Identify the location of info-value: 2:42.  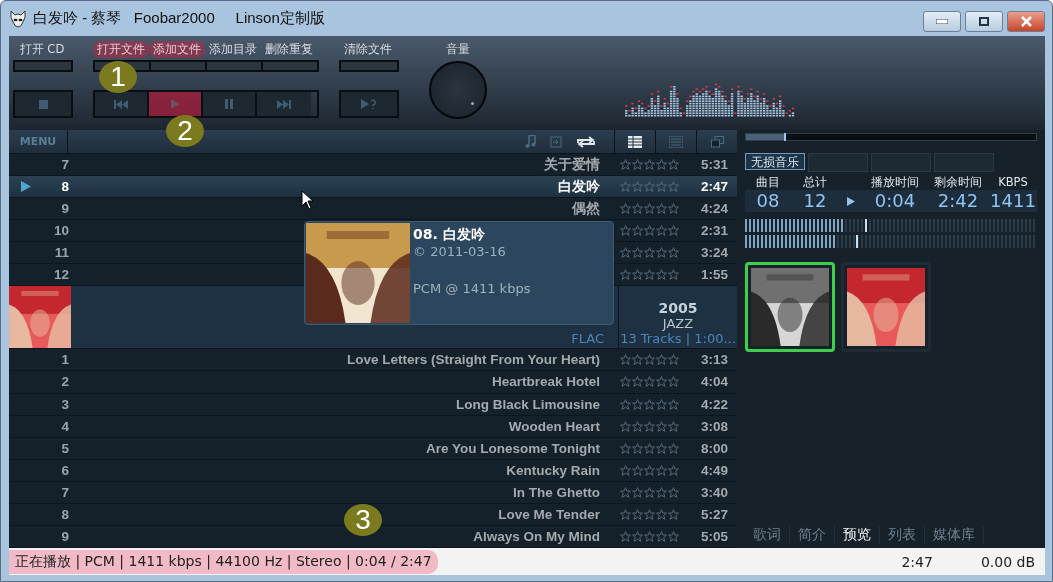
(958, 201).